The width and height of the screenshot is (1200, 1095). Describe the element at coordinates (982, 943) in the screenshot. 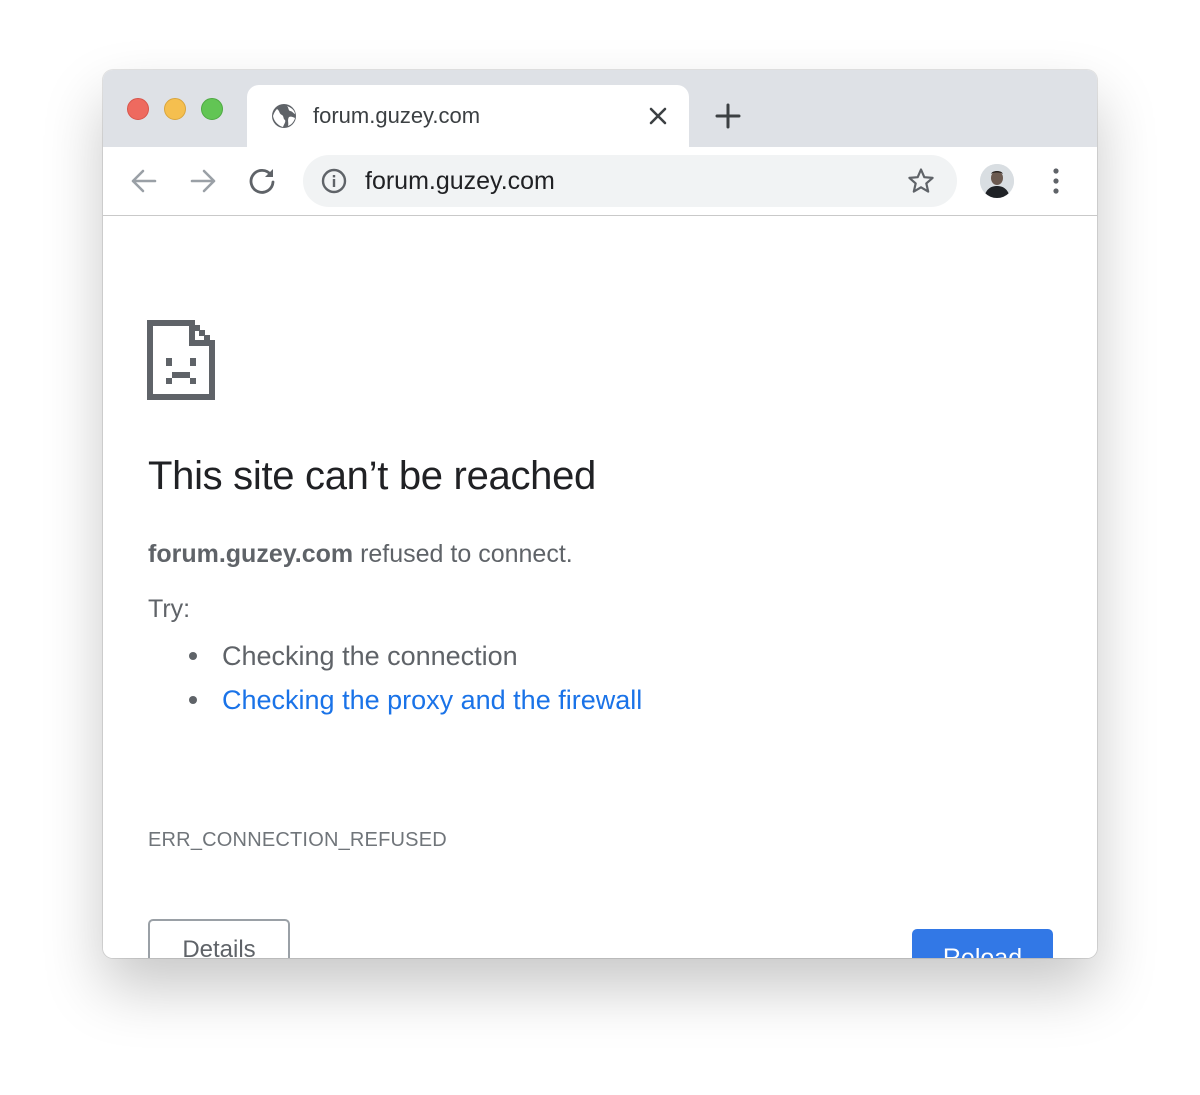

I see `reload-button: Reload` at that location.